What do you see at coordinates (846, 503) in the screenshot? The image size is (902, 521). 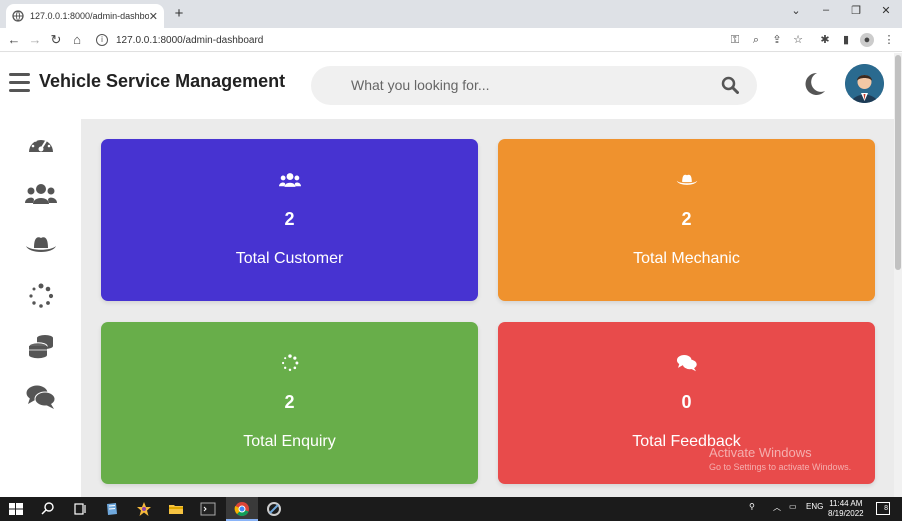 I see `clock-time: 11:44 AM` at bounding box center [846, 503].